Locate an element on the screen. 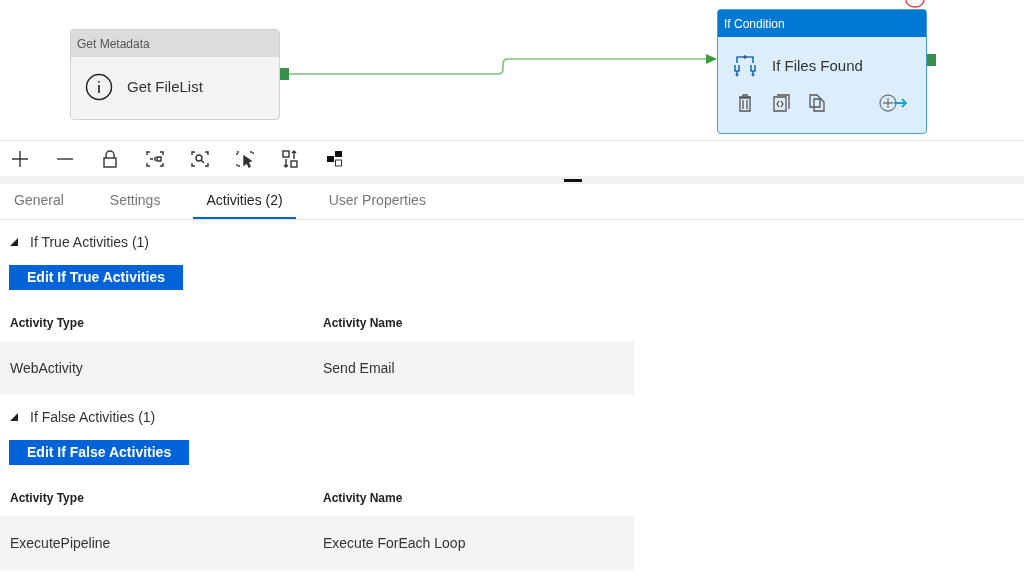  copy-icon is located at coordinates (817, 103).